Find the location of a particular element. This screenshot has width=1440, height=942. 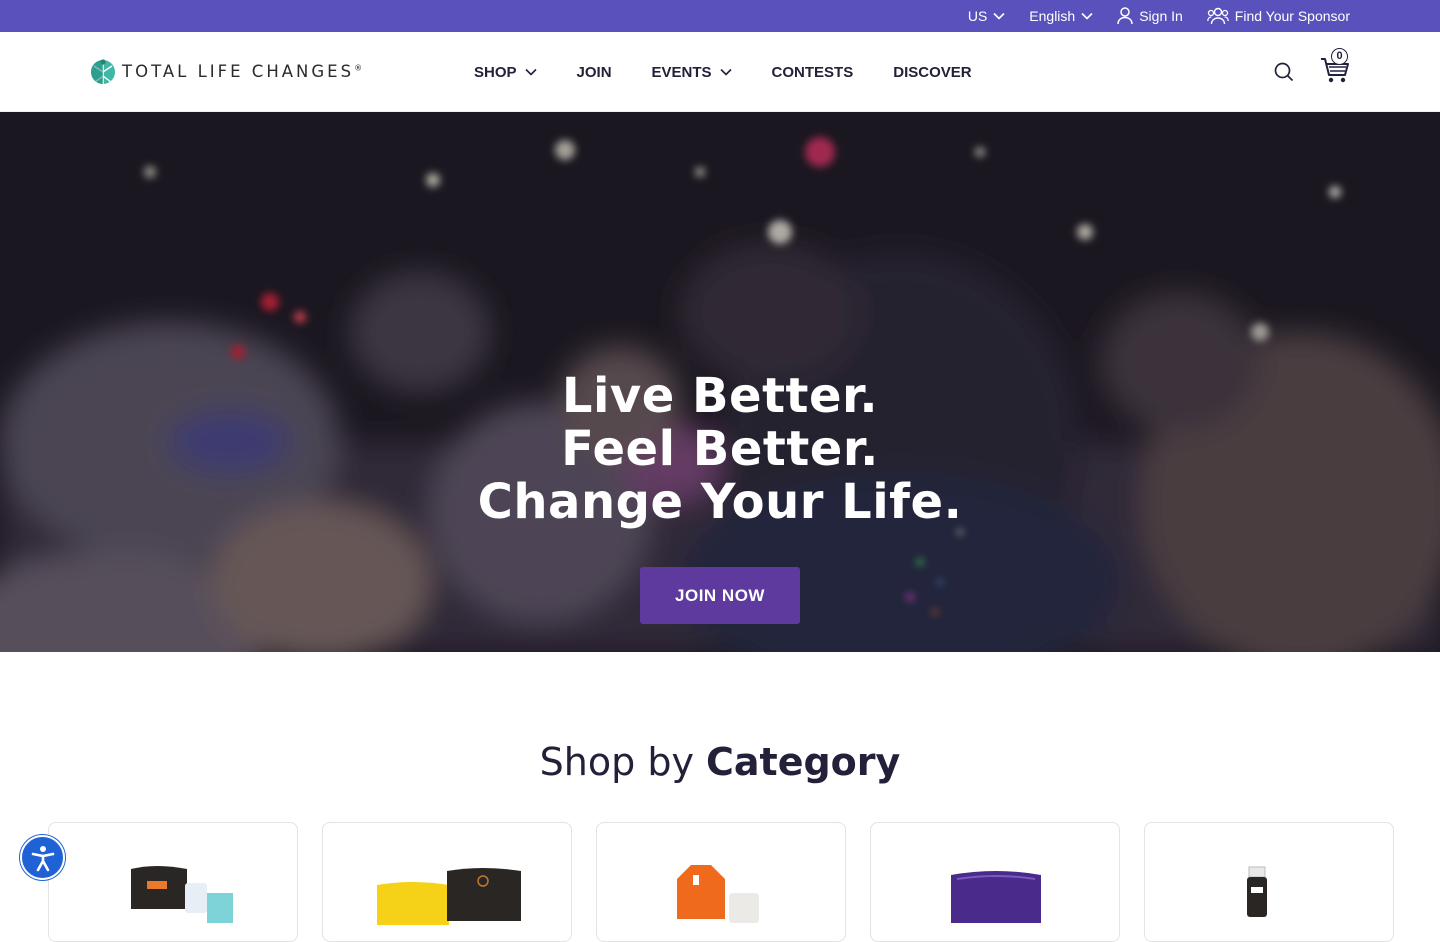

category-cards is located at coordinates (721, 882).